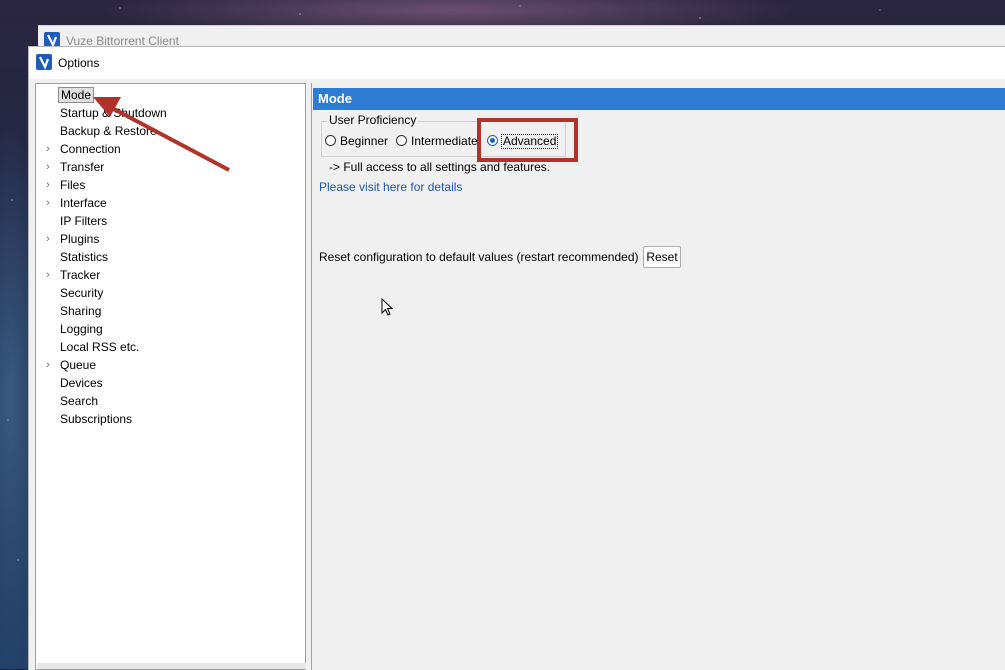 This screenshot has width=1005, height=670. I want to click on mouse-cursor-icon, so click(387, 308).